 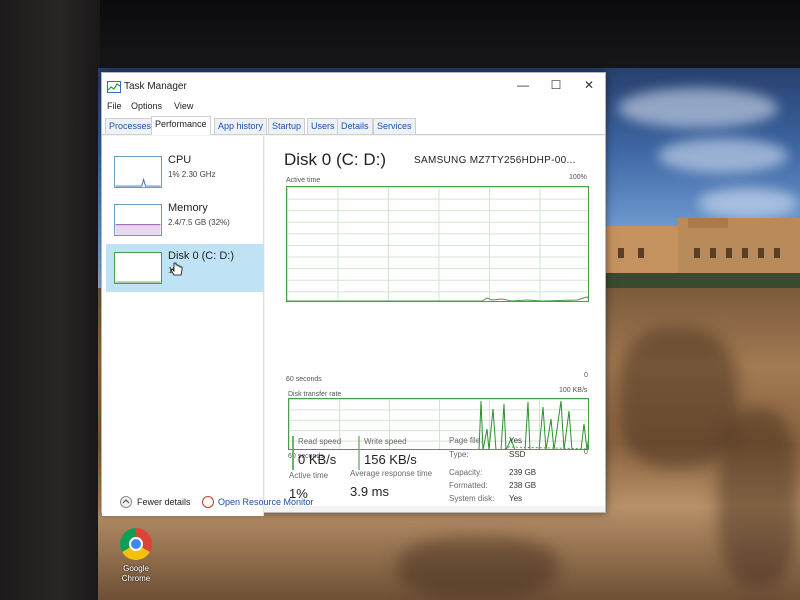 What do you see at coordinates (185, 268) in the screenshot?
I see `sidebar-item-disk0: Disk 0 (C: D:) 1%` at bounding box center [185, 268].